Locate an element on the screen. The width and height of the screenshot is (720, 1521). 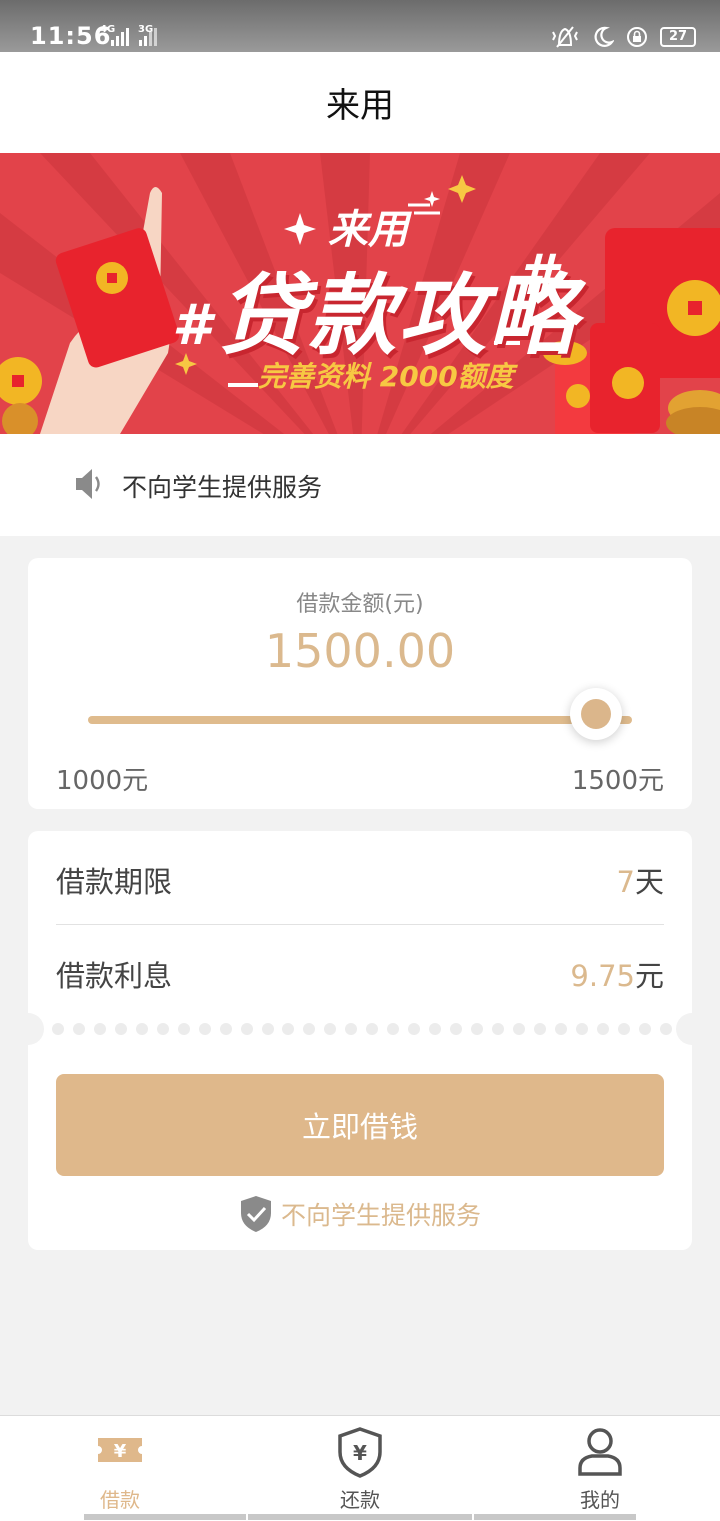
yen-shield-icon: ¥ is located at coordinates (360, 1452).